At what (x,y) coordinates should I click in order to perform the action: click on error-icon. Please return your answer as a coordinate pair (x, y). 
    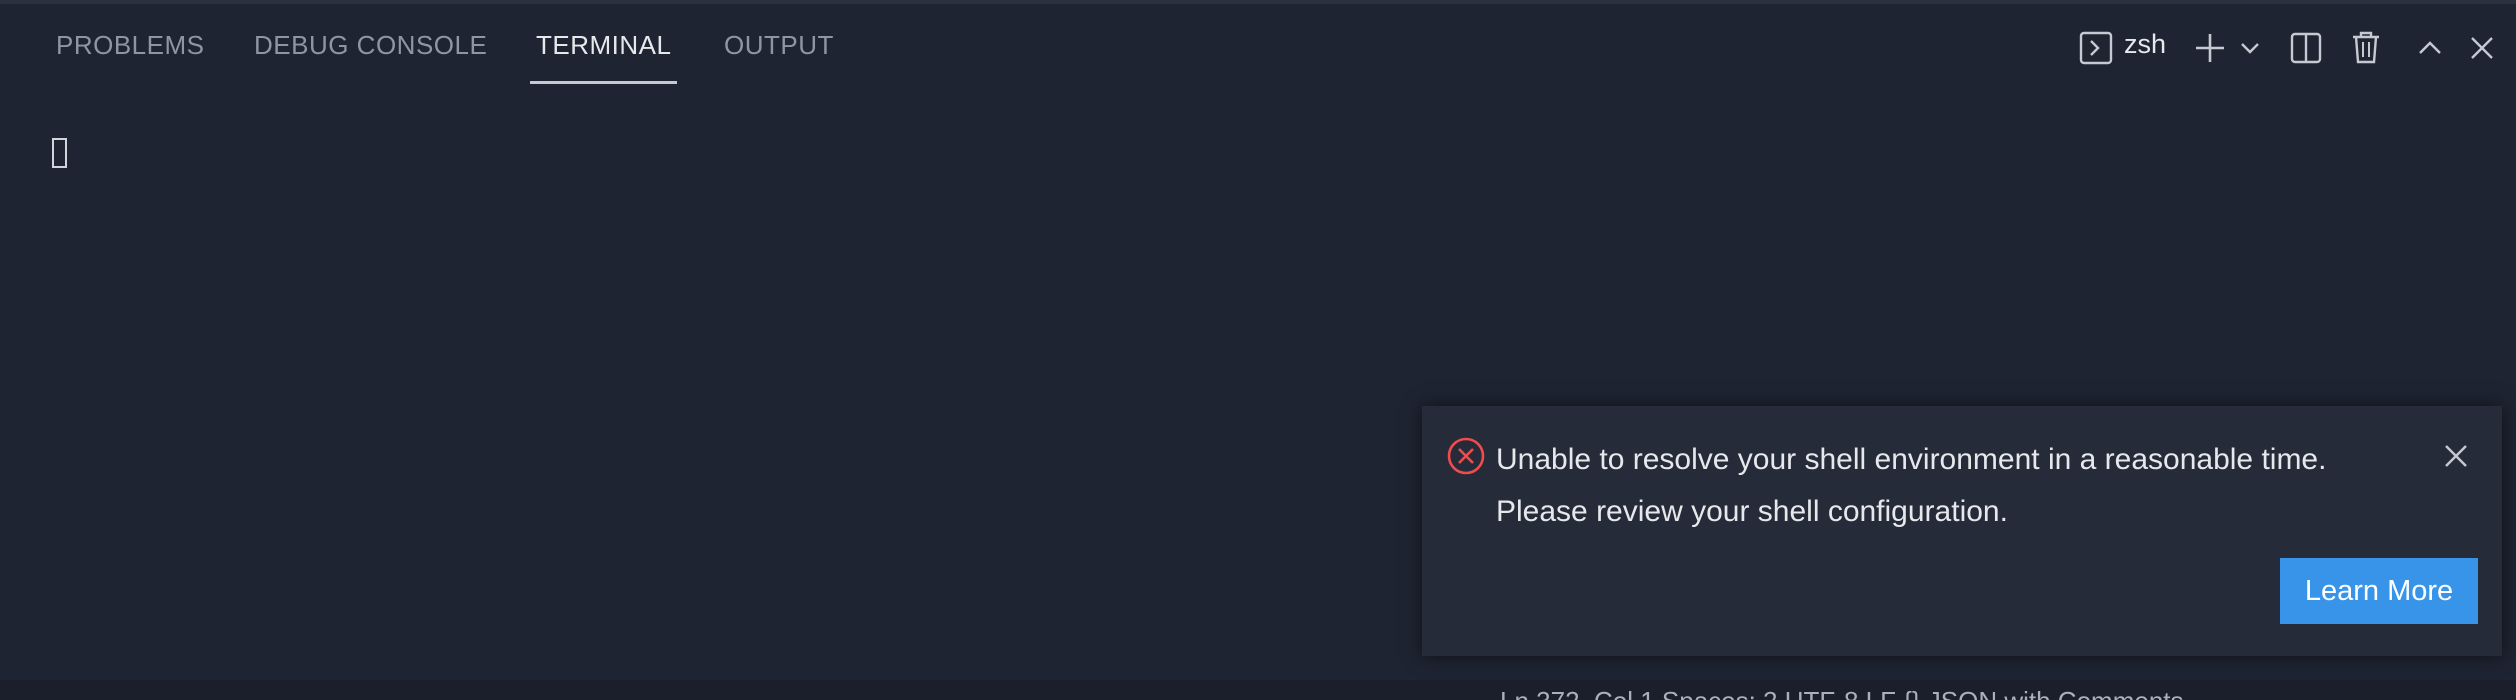
    Looking at the image, I should click on (1466, 456).